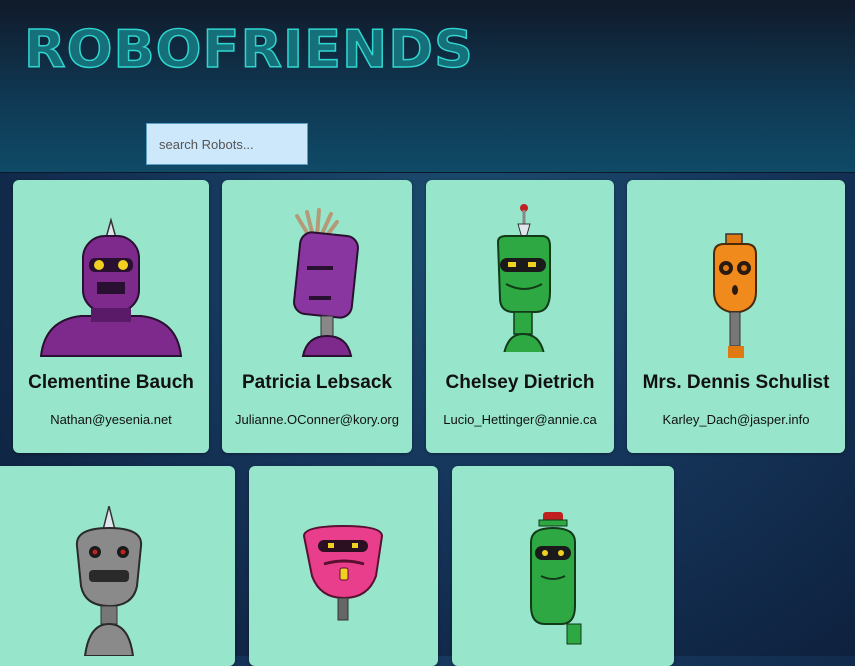 The height and width of the screenshot is (666, 855). I want to click on robot-name: Mrs. Dennis Schulist, so click(736, 382).